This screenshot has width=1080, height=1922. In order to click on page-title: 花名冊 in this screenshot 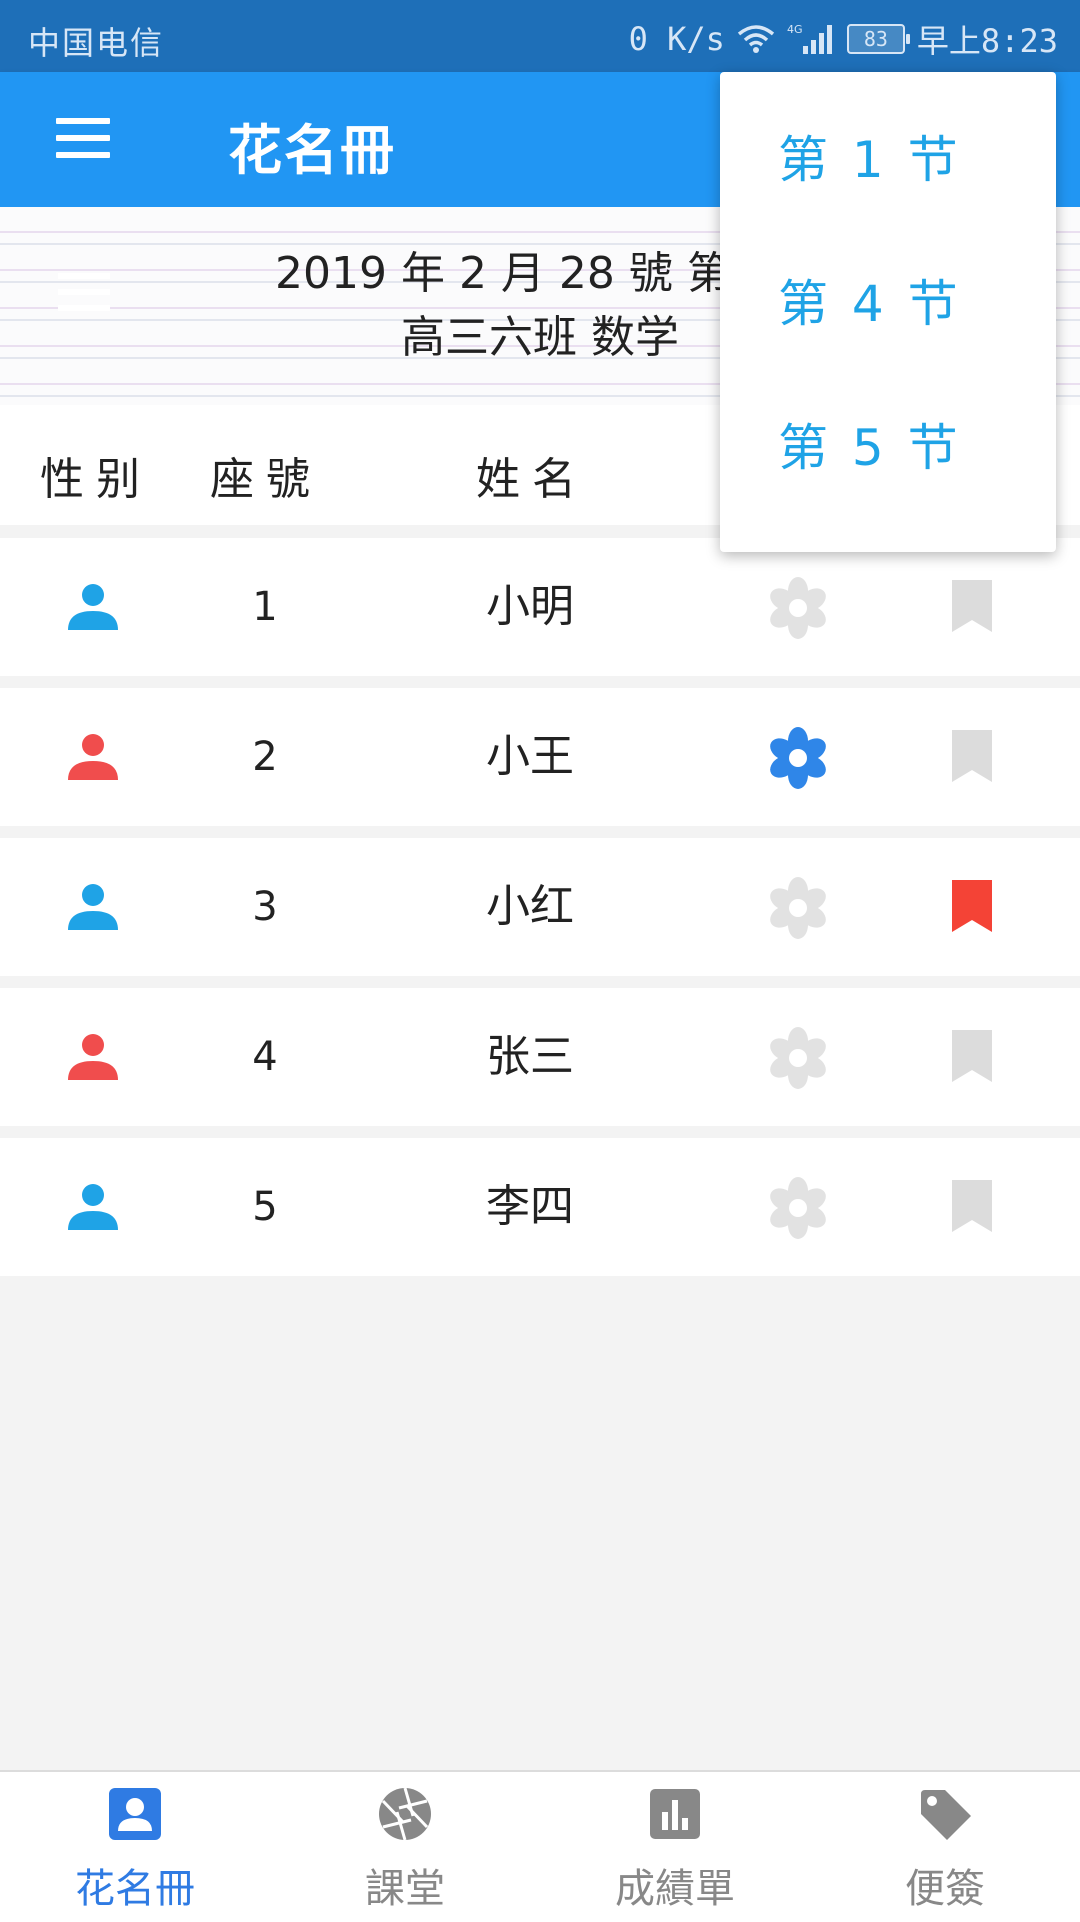, I will do `click(312, 150)`.